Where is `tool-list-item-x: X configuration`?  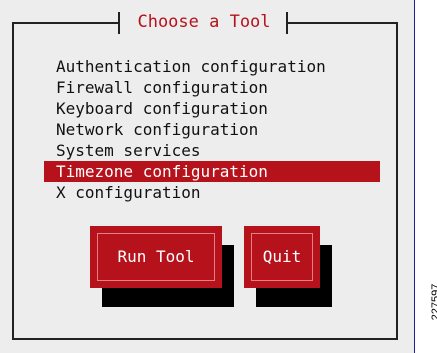
tool-list-item-x: X configuration is located at coordinates (212, 192).